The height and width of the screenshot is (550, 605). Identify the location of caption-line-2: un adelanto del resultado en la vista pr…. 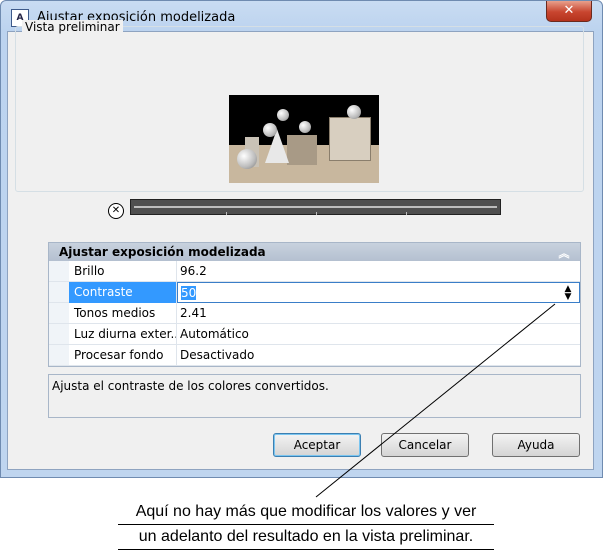
(306, 537).